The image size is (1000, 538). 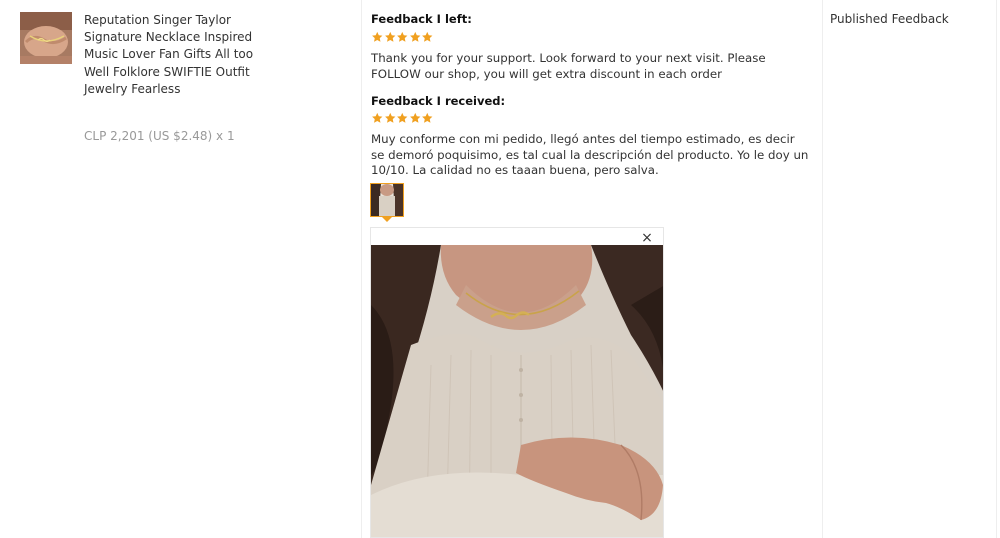 What do you see at coordinates (421, 19) in the screenshot?
I see `feedback-left-heading: Feedback I left:` at bounding box center [421, 19].